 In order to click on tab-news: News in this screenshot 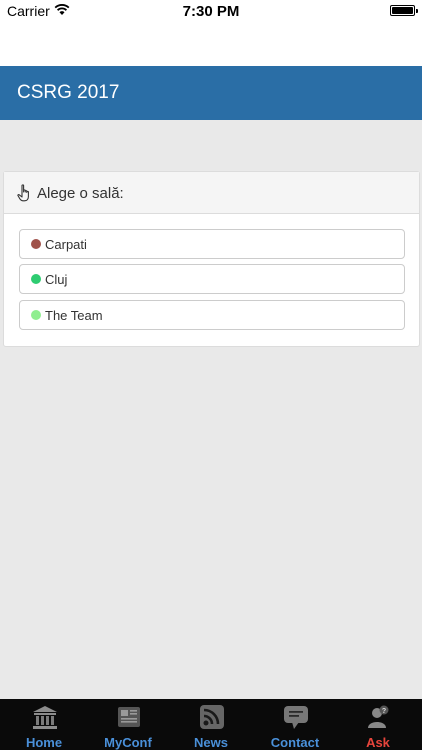, I will do `click(211, 724)`.